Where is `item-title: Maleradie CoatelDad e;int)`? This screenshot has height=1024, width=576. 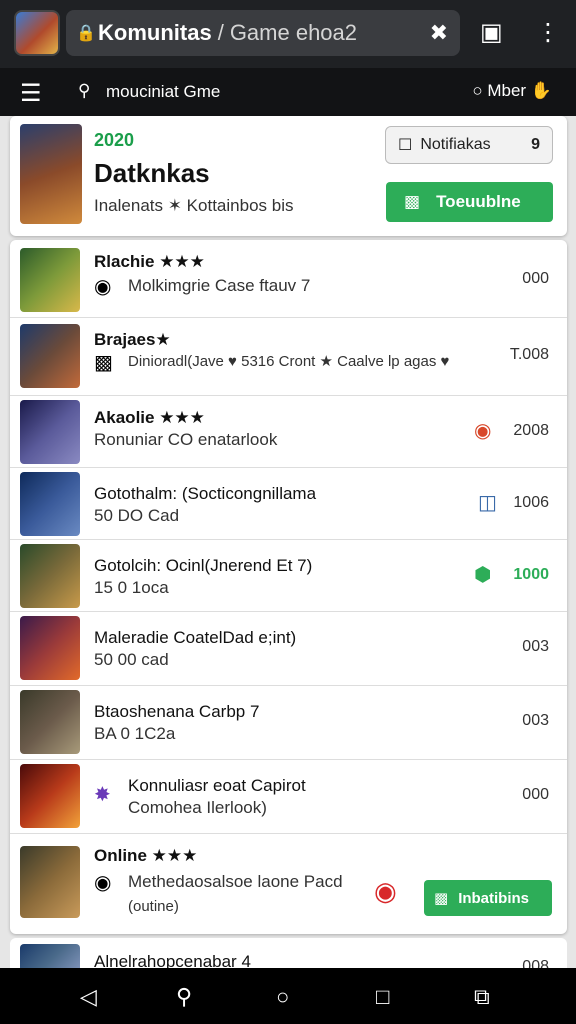 item-title: Maleradie CoatelDad e;int) is located at coordinates (195, 637).